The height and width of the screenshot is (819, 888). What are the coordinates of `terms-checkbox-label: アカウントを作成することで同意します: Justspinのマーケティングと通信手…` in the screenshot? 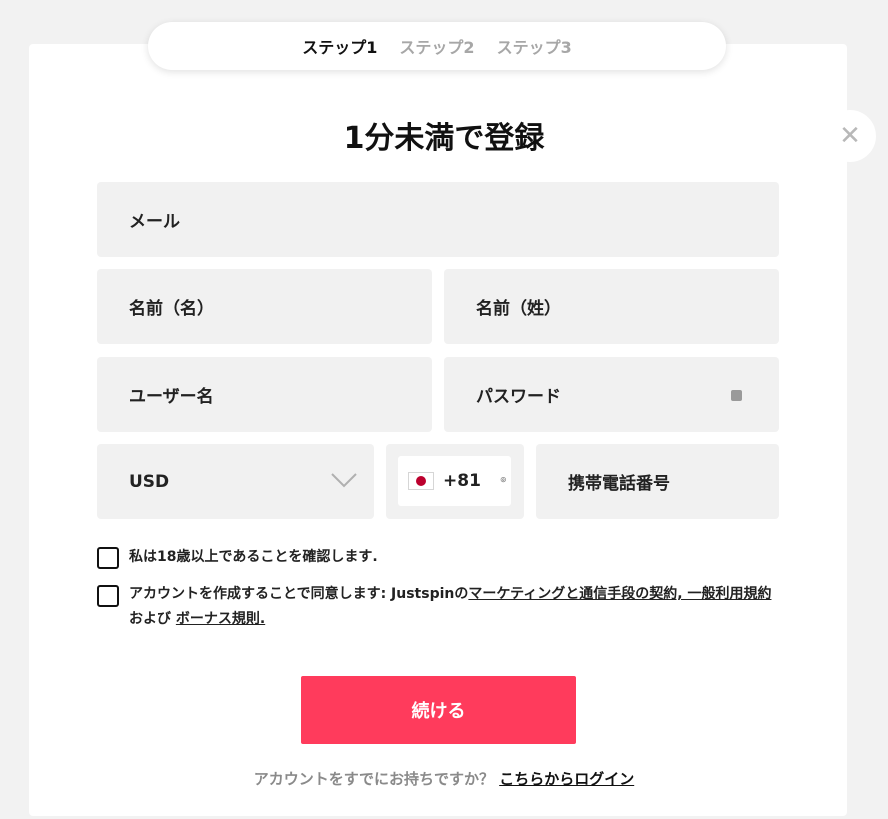 It's located at (454, 607).